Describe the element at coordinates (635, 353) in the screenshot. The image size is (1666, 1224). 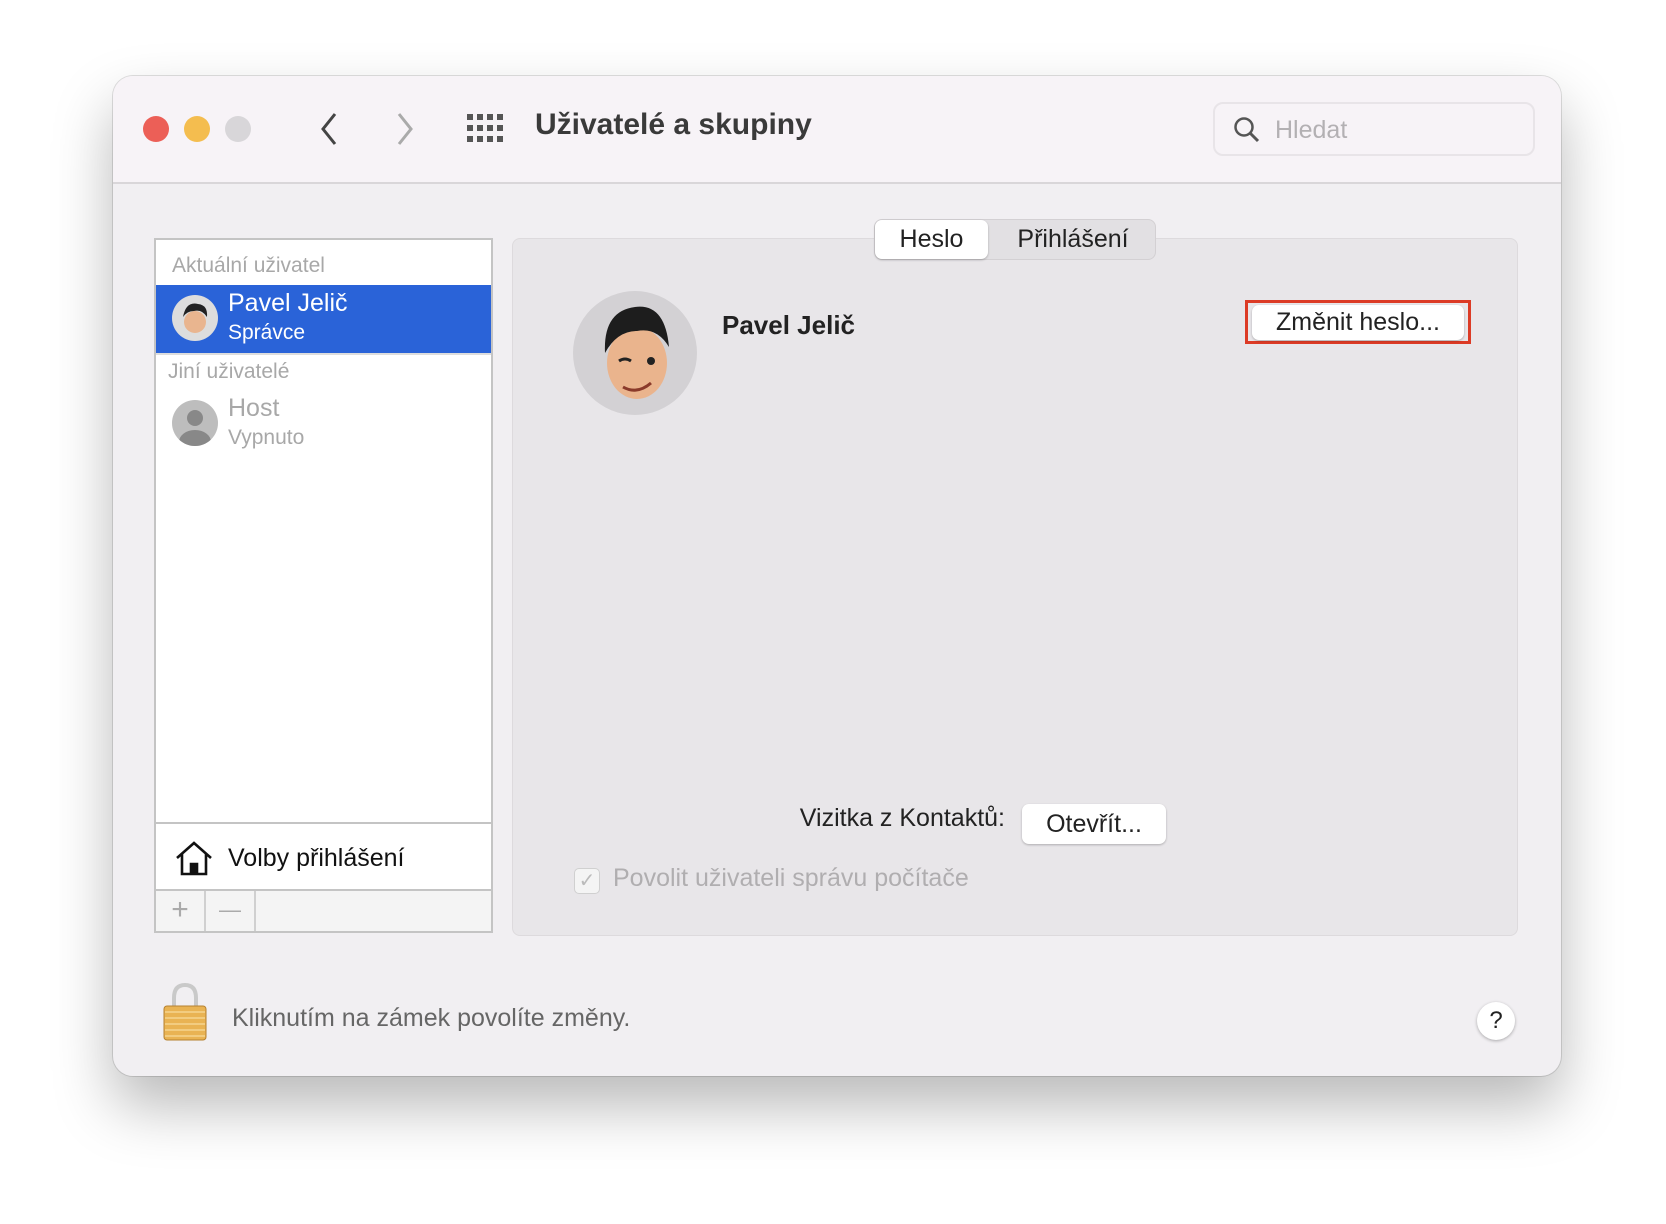
I see `user-avatar` at that location.